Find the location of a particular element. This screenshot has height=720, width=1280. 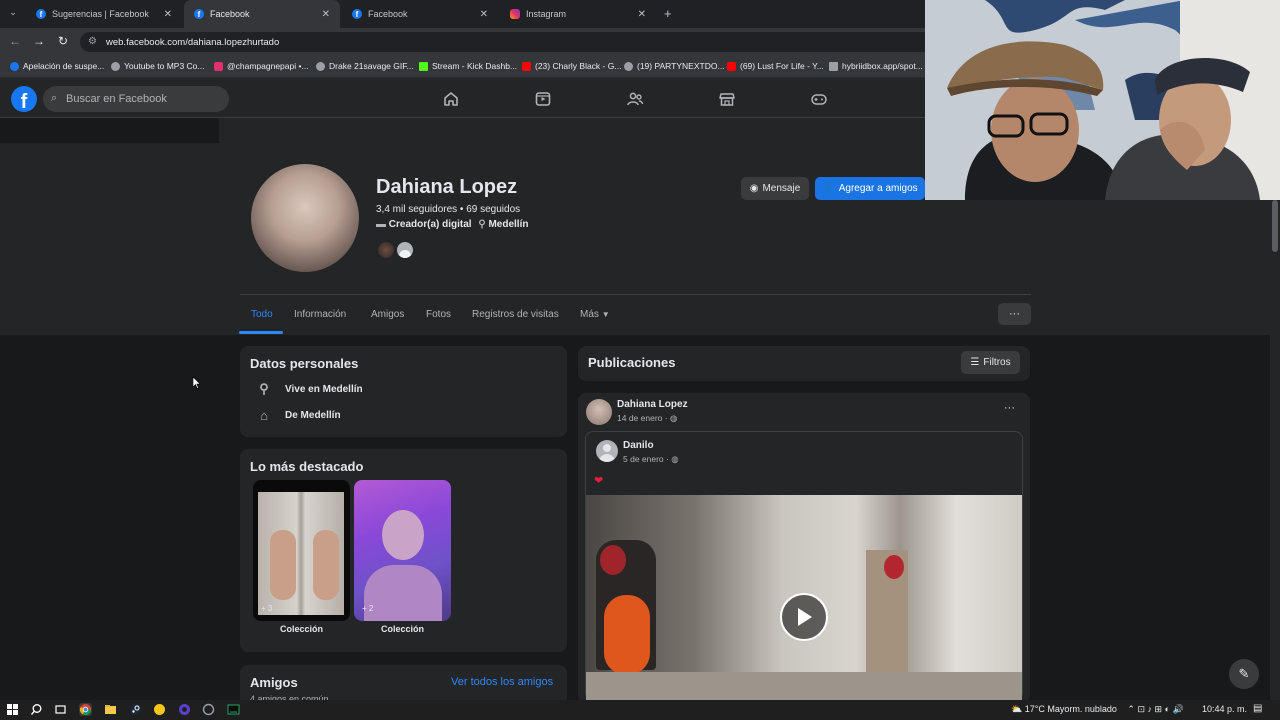

post-options-button: ··· is located at coordinates (1009, 408).